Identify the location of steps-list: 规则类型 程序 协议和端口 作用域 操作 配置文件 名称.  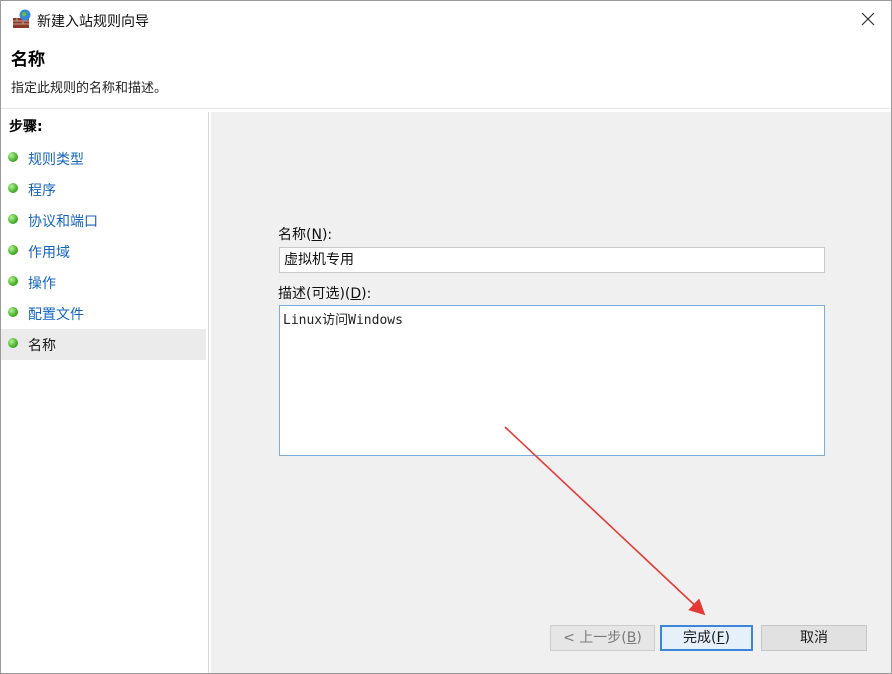
(103, 251).